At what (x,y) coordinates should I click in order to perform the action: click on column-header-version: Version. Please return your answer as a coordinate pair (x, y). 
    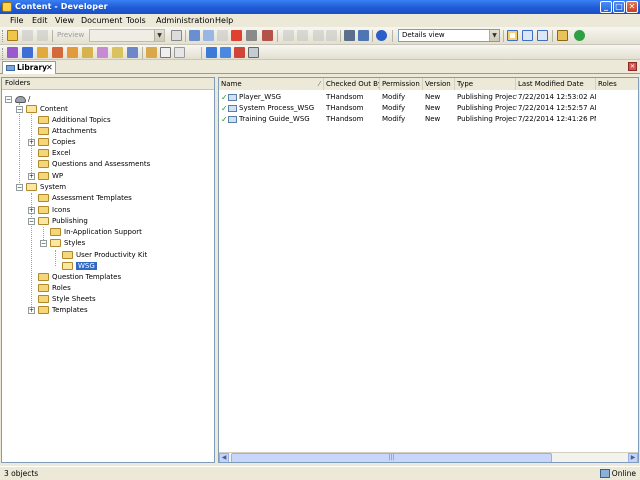
    Looking at the image, I should click on (439, 84).